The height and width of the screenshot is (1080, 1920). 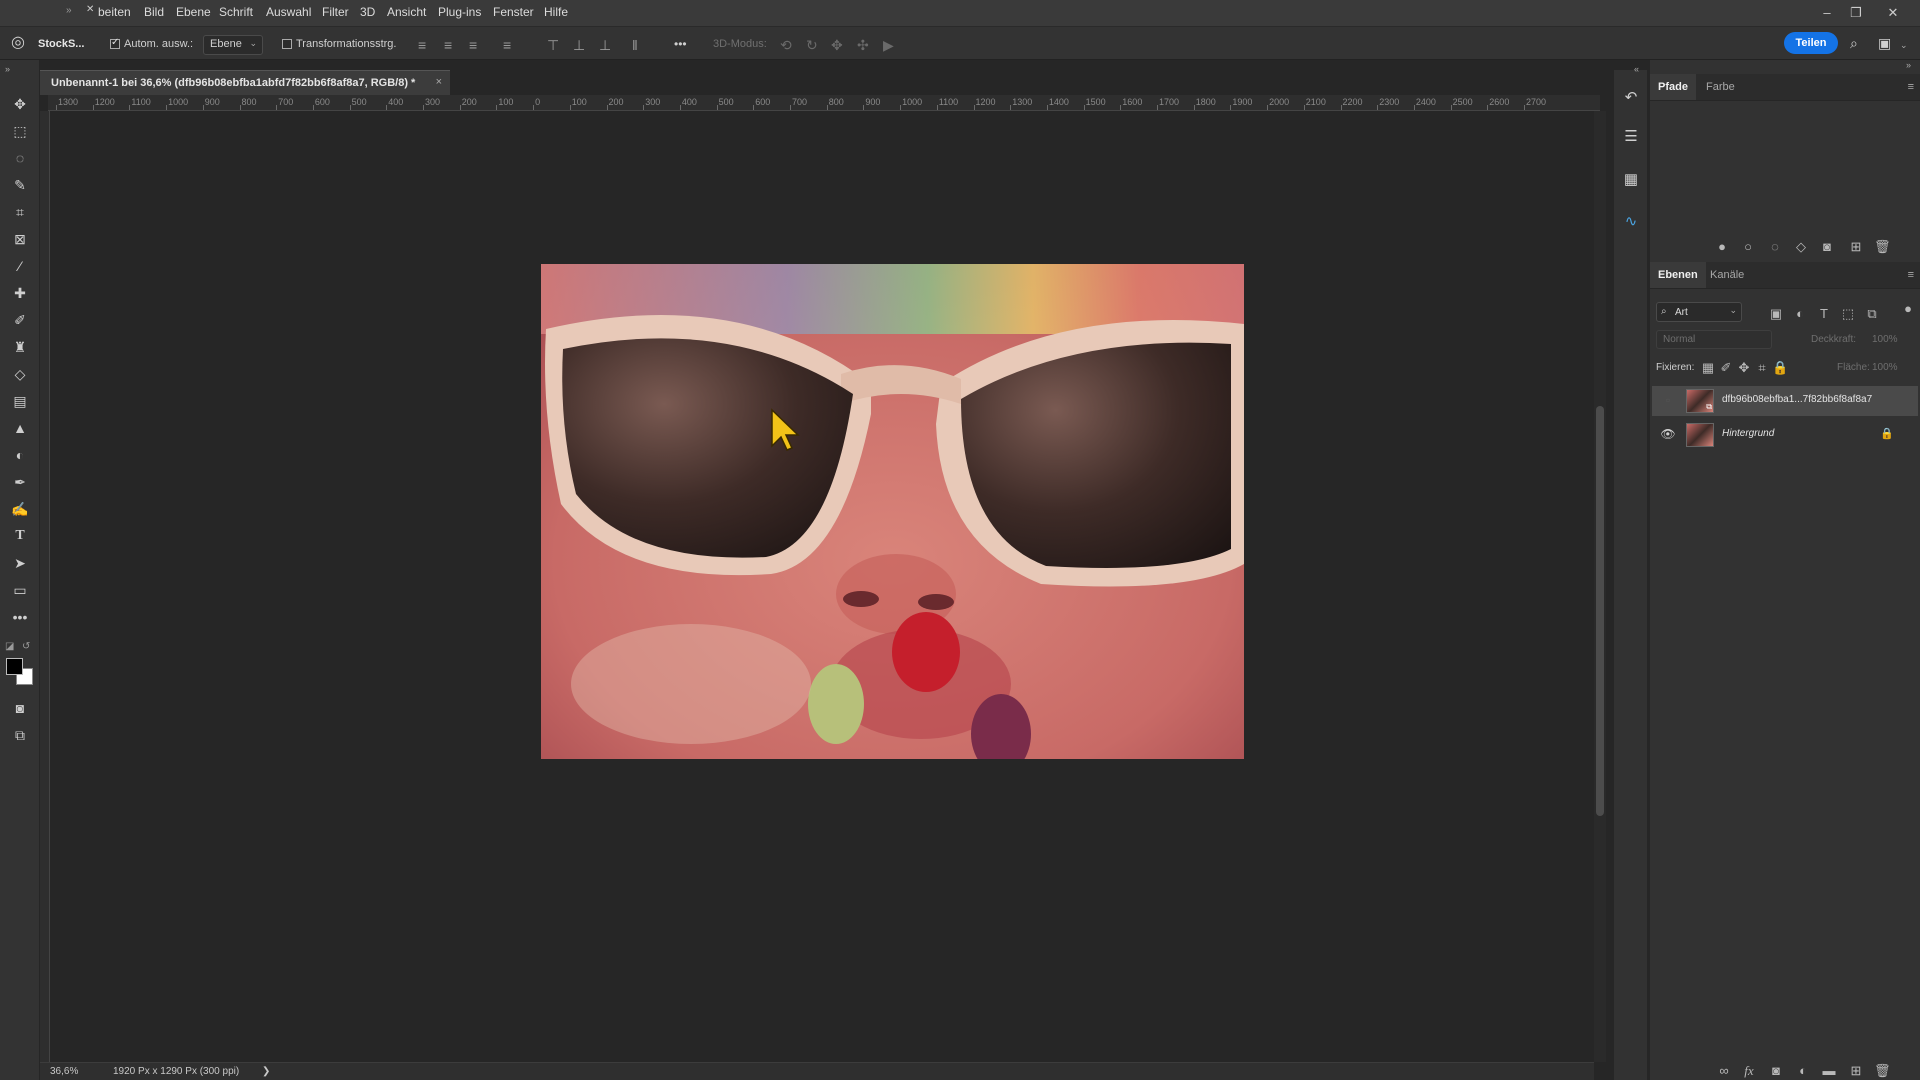 I want to click on 3d-pan-icon: ✥, so click(x=837, y=45).